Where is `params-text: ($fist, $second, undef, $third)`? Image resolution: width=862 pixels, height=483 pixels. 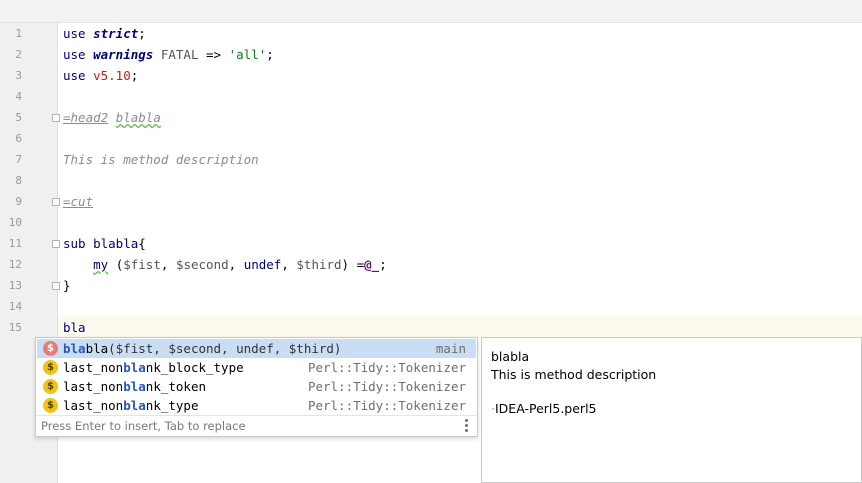
params-text: ($fist, $second, undef, $third) is located at coordinates (225, 348).